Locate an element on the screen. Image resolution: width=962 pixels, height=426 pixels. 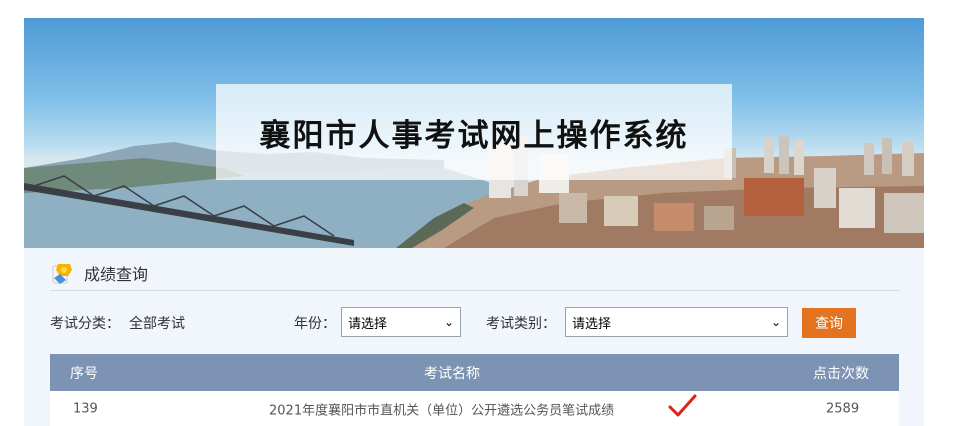
year-label: 年份： is located at coordinates (315, 324).